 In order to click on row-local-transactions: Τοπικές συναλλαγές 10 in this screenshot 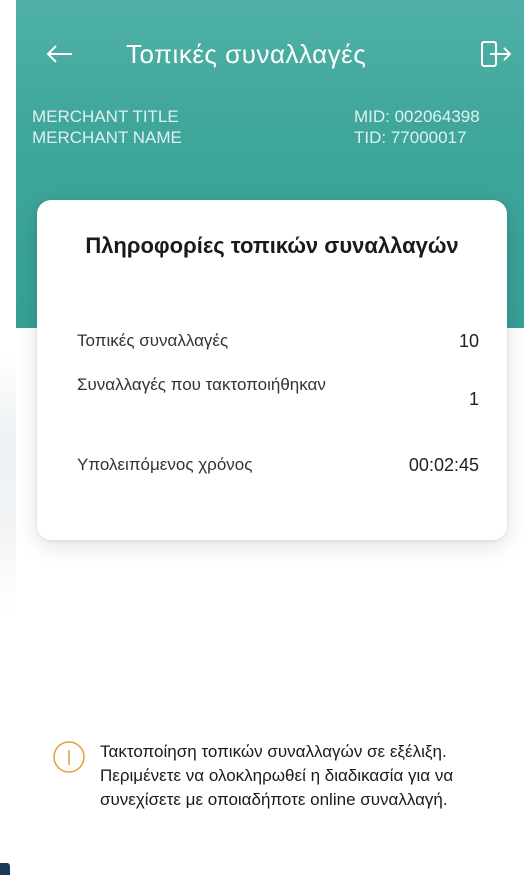, I will do `click(278, 341)`.